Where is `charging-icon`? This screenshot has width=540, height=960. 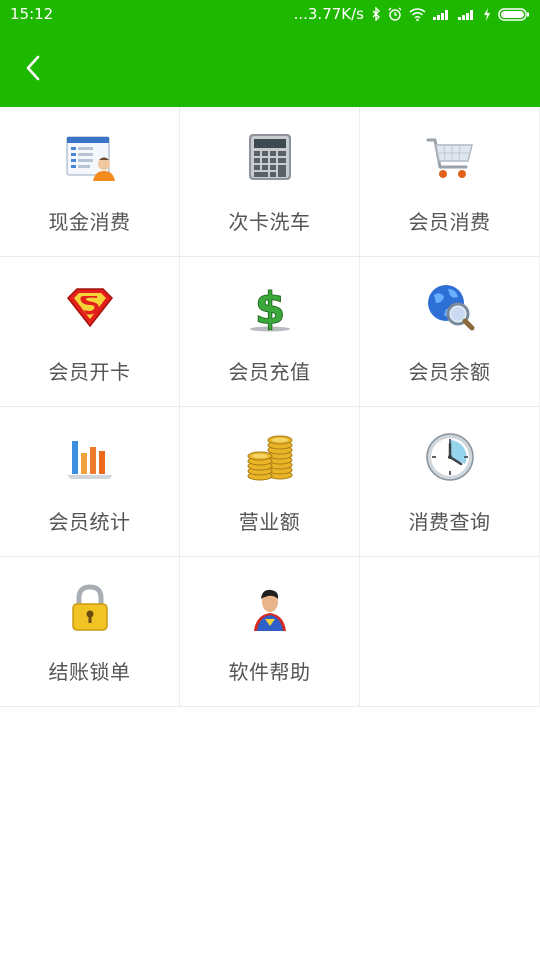 charging-icon is located at coordinates (487, 14).